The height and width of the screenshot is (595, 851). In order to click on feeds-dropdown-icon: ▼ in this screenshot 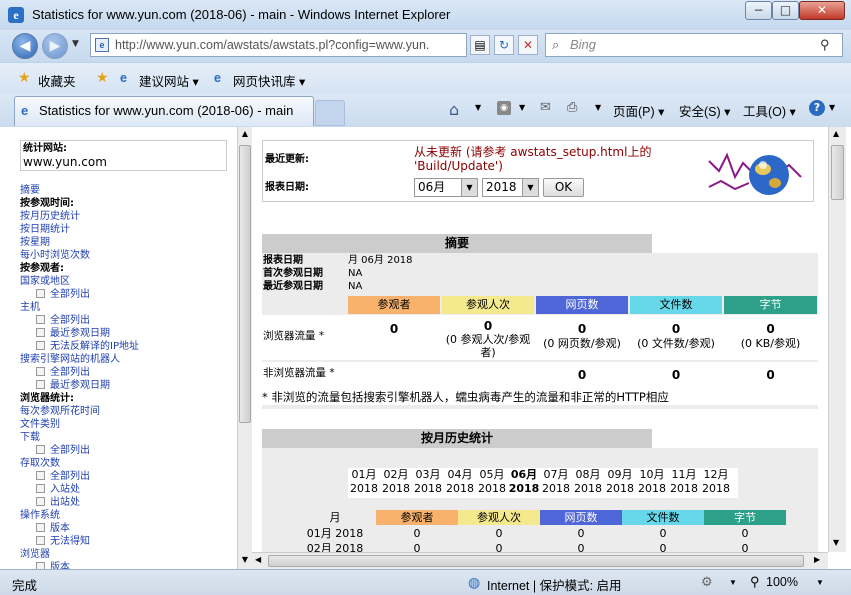, I will do `click(522, 107)`.